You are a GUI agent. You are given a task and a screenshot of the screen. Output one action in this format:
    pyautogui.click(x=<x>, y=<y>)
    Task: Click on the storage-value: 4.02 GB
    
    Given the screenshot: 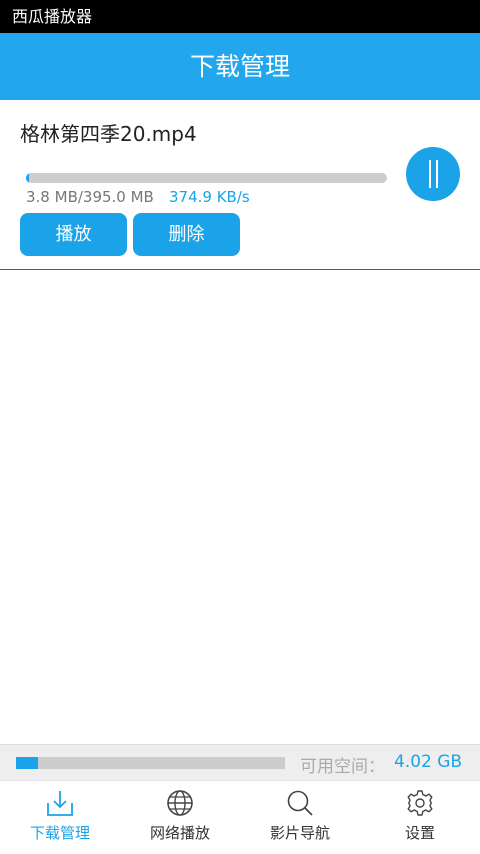 What is the action you would take?
    pyautogui.click(x=428, y=762)
    